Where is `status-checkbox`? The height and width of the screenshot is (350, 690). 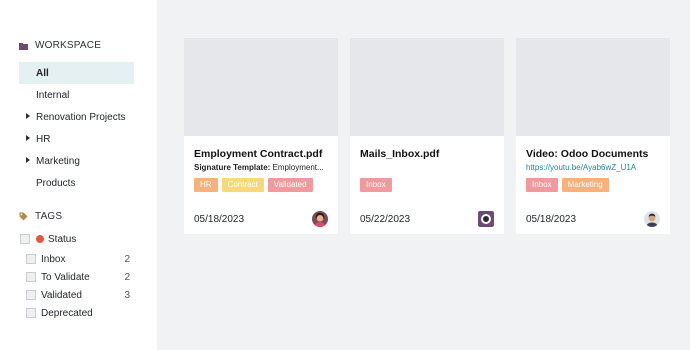 status-checkbox is located at coordinates (25, 239).